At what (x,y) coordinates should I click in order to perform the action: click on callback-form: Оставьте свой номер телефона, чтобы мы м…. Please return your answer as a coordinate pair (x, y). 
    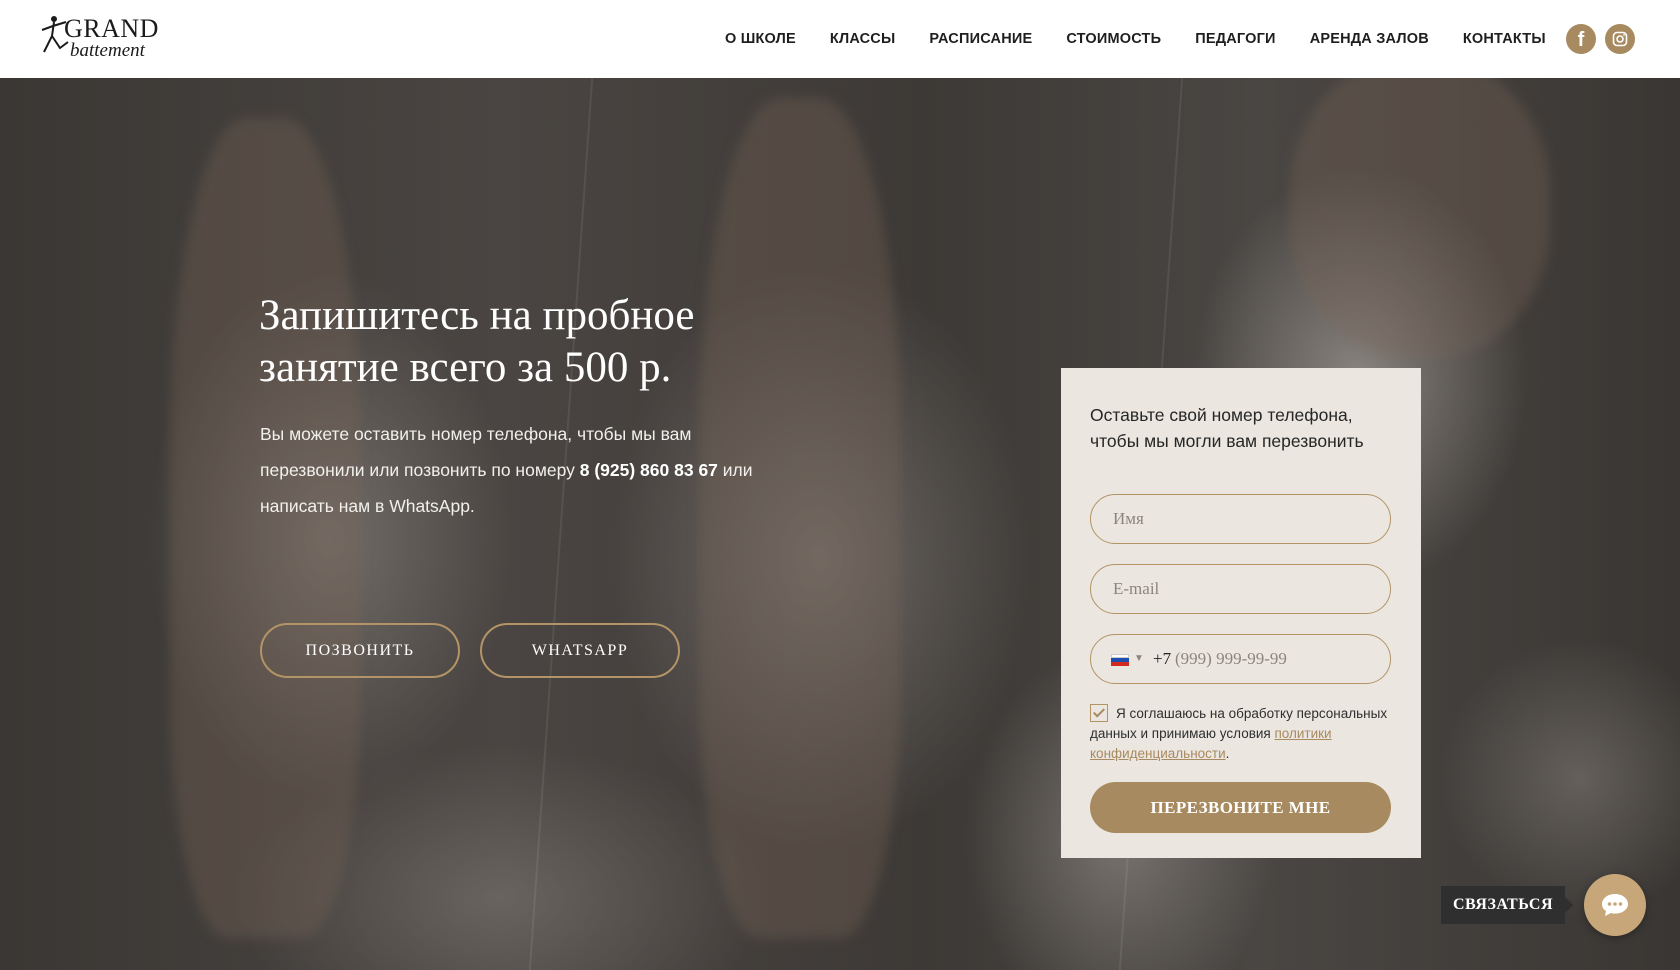
    Looking at the image, I should click on (1241, 613).